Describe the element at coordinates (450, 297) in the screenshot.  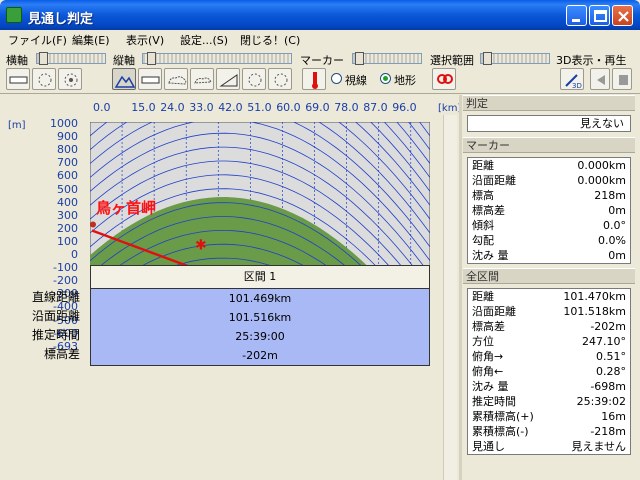
I see `vertical-scrollbar` at that location.